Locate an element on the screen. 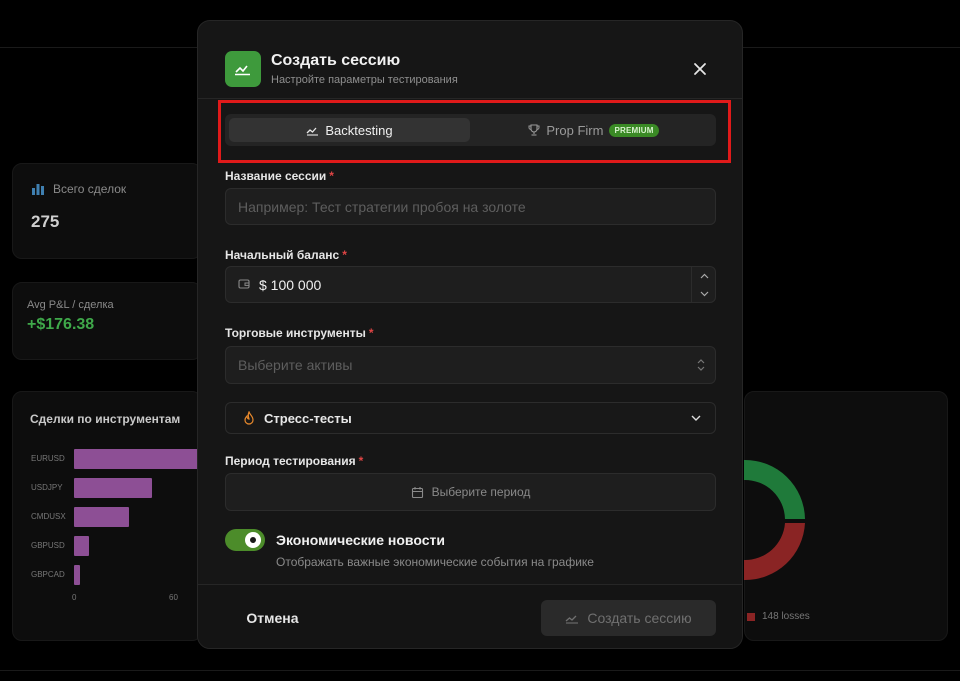 The width and height of the screenshot is (960, 681). wallet-icon is located at coordinates (244, 284).